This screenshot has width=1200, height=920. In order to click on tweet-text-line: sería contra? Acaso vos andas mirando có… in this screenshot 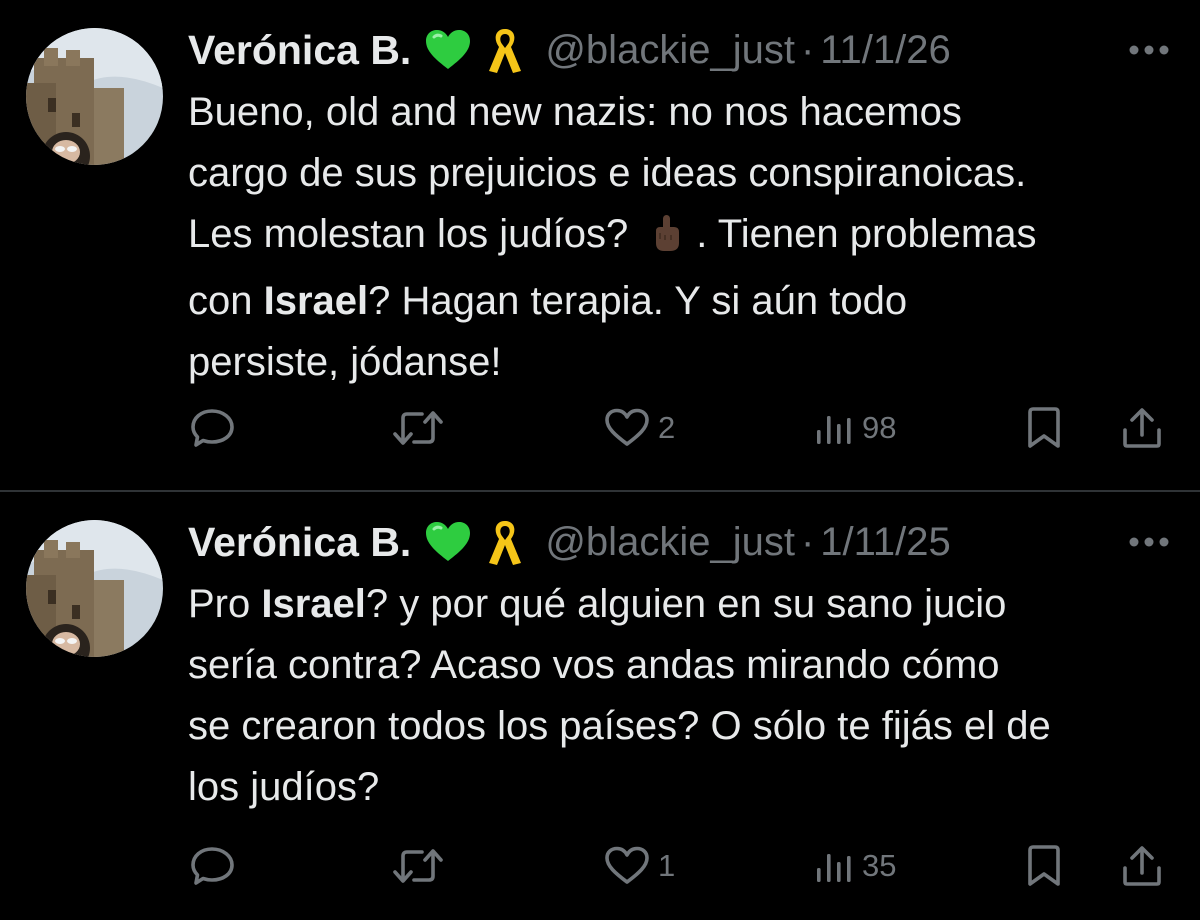, I will do `click(594, 665)`.